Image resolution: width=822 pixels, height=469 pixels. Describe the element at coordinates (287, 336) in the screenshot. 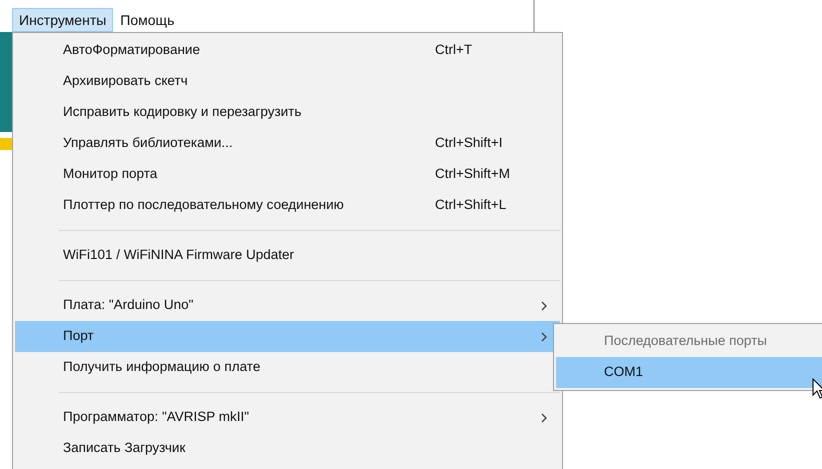

I see `menu-item: Порт` at that location.